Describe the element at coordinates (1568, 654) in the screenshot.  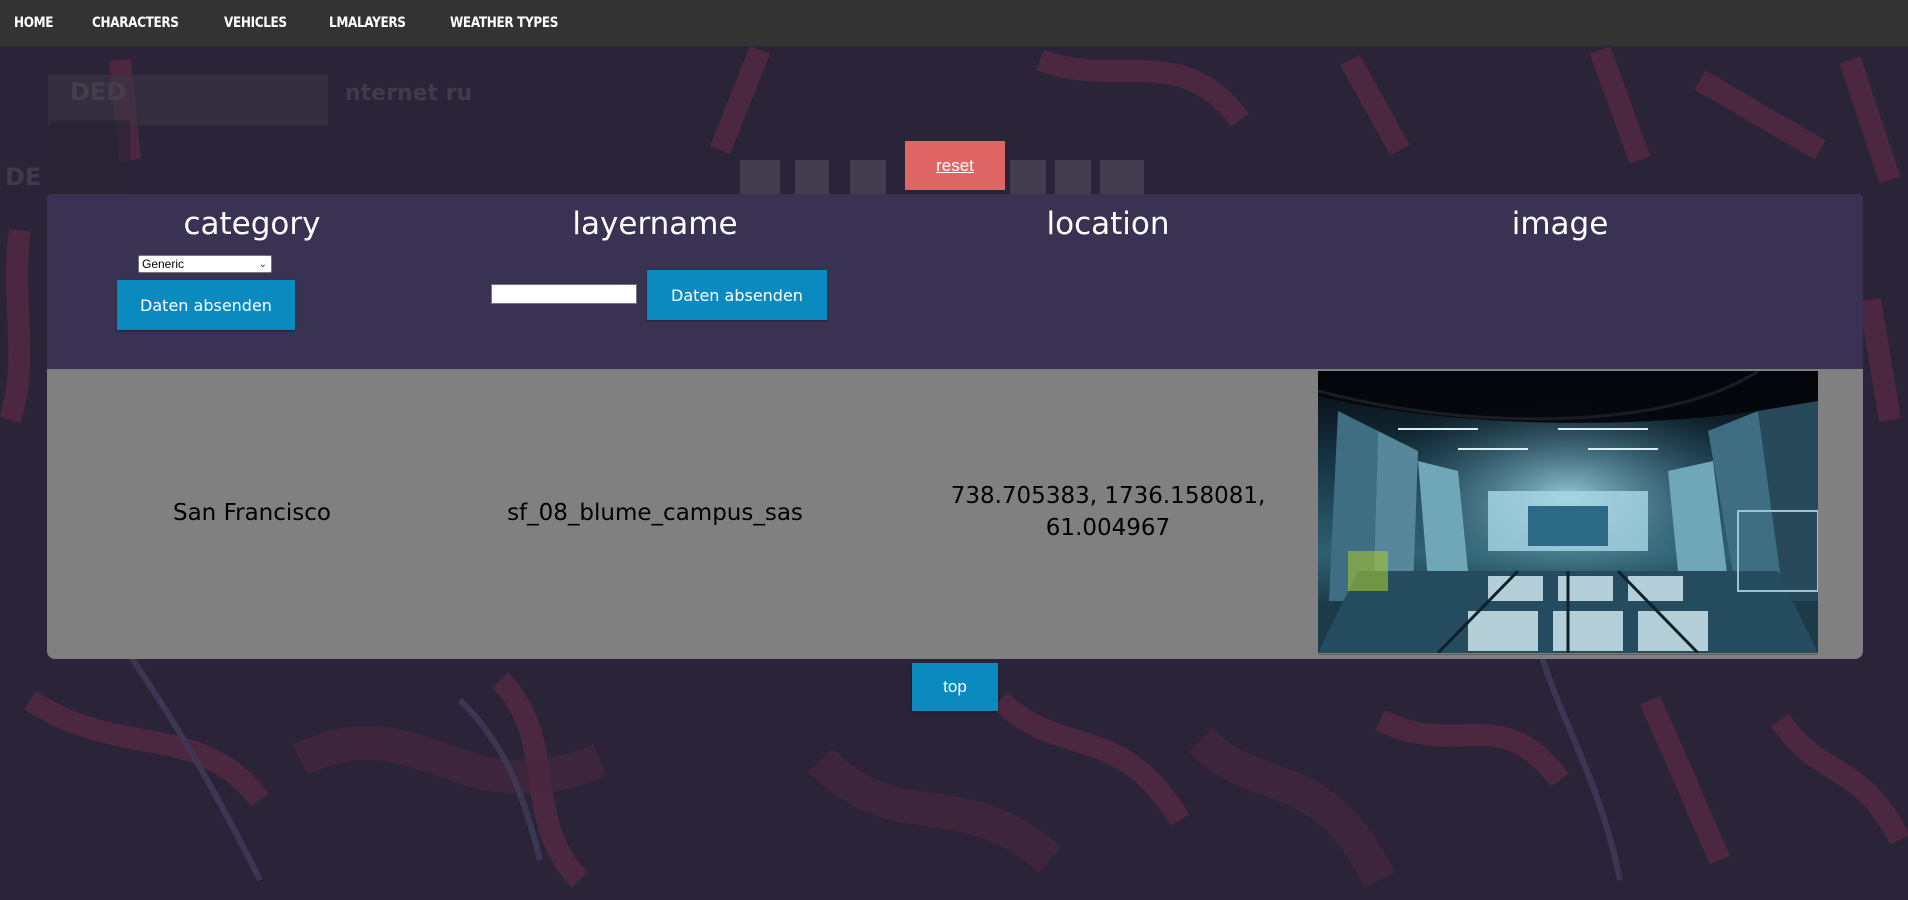
I see `image-divider` at that location.